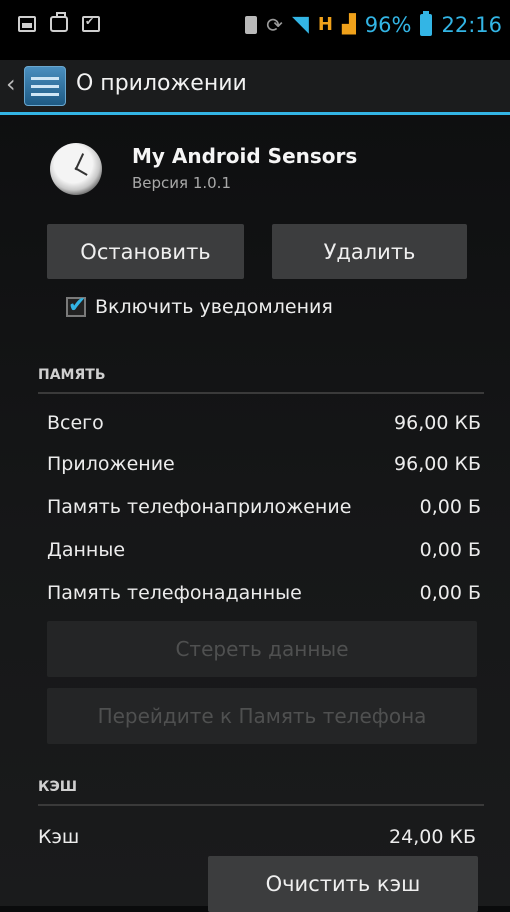  I want to click on notifications-label: Включить уведомления, so click(214, 307).